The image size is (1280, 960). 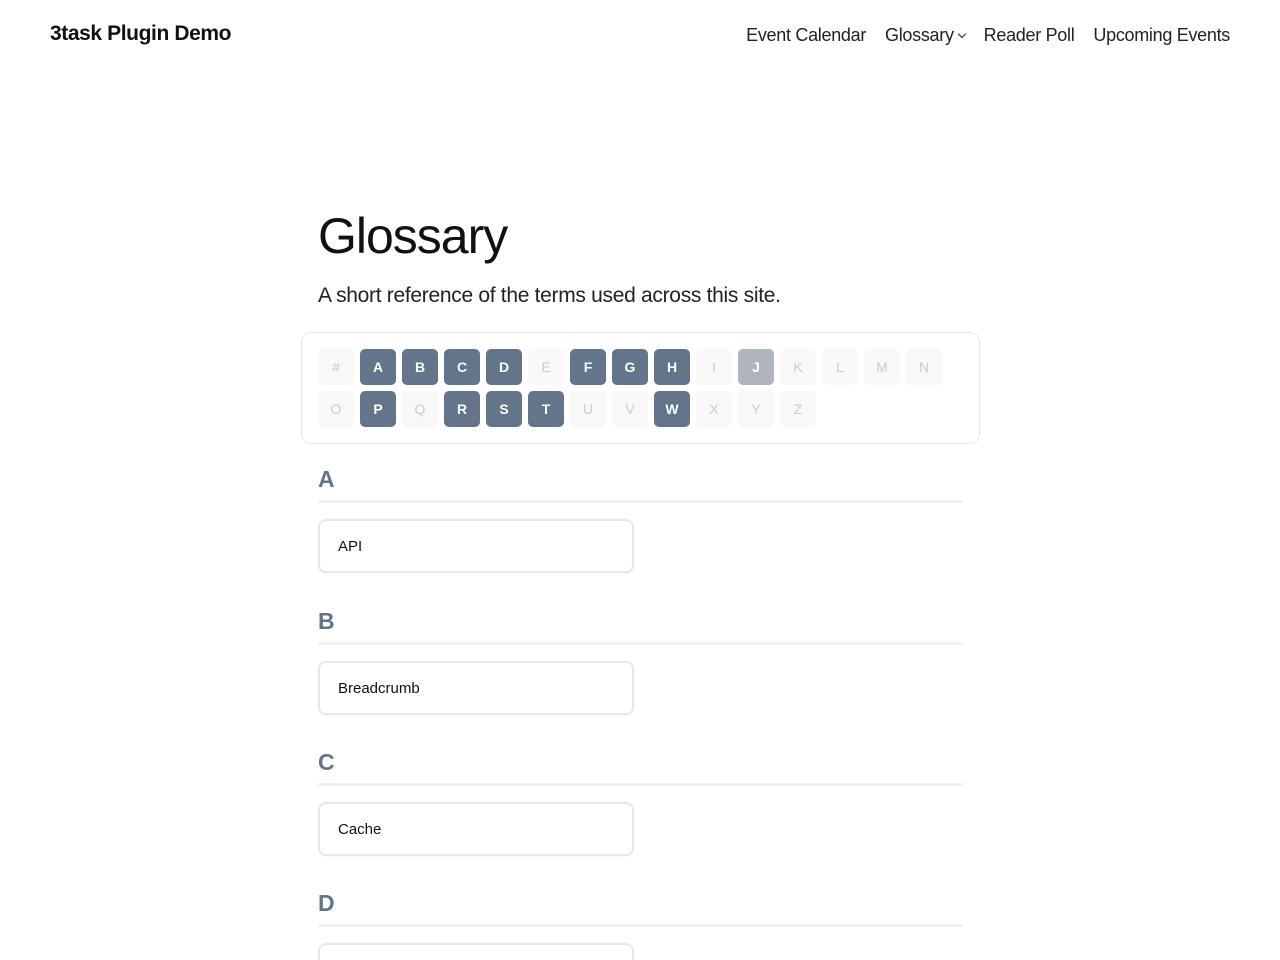 What do you see at coordinates (840, 367) in the screenshot?
I see `letter-index-button: L` at bounding box center [840, 367].